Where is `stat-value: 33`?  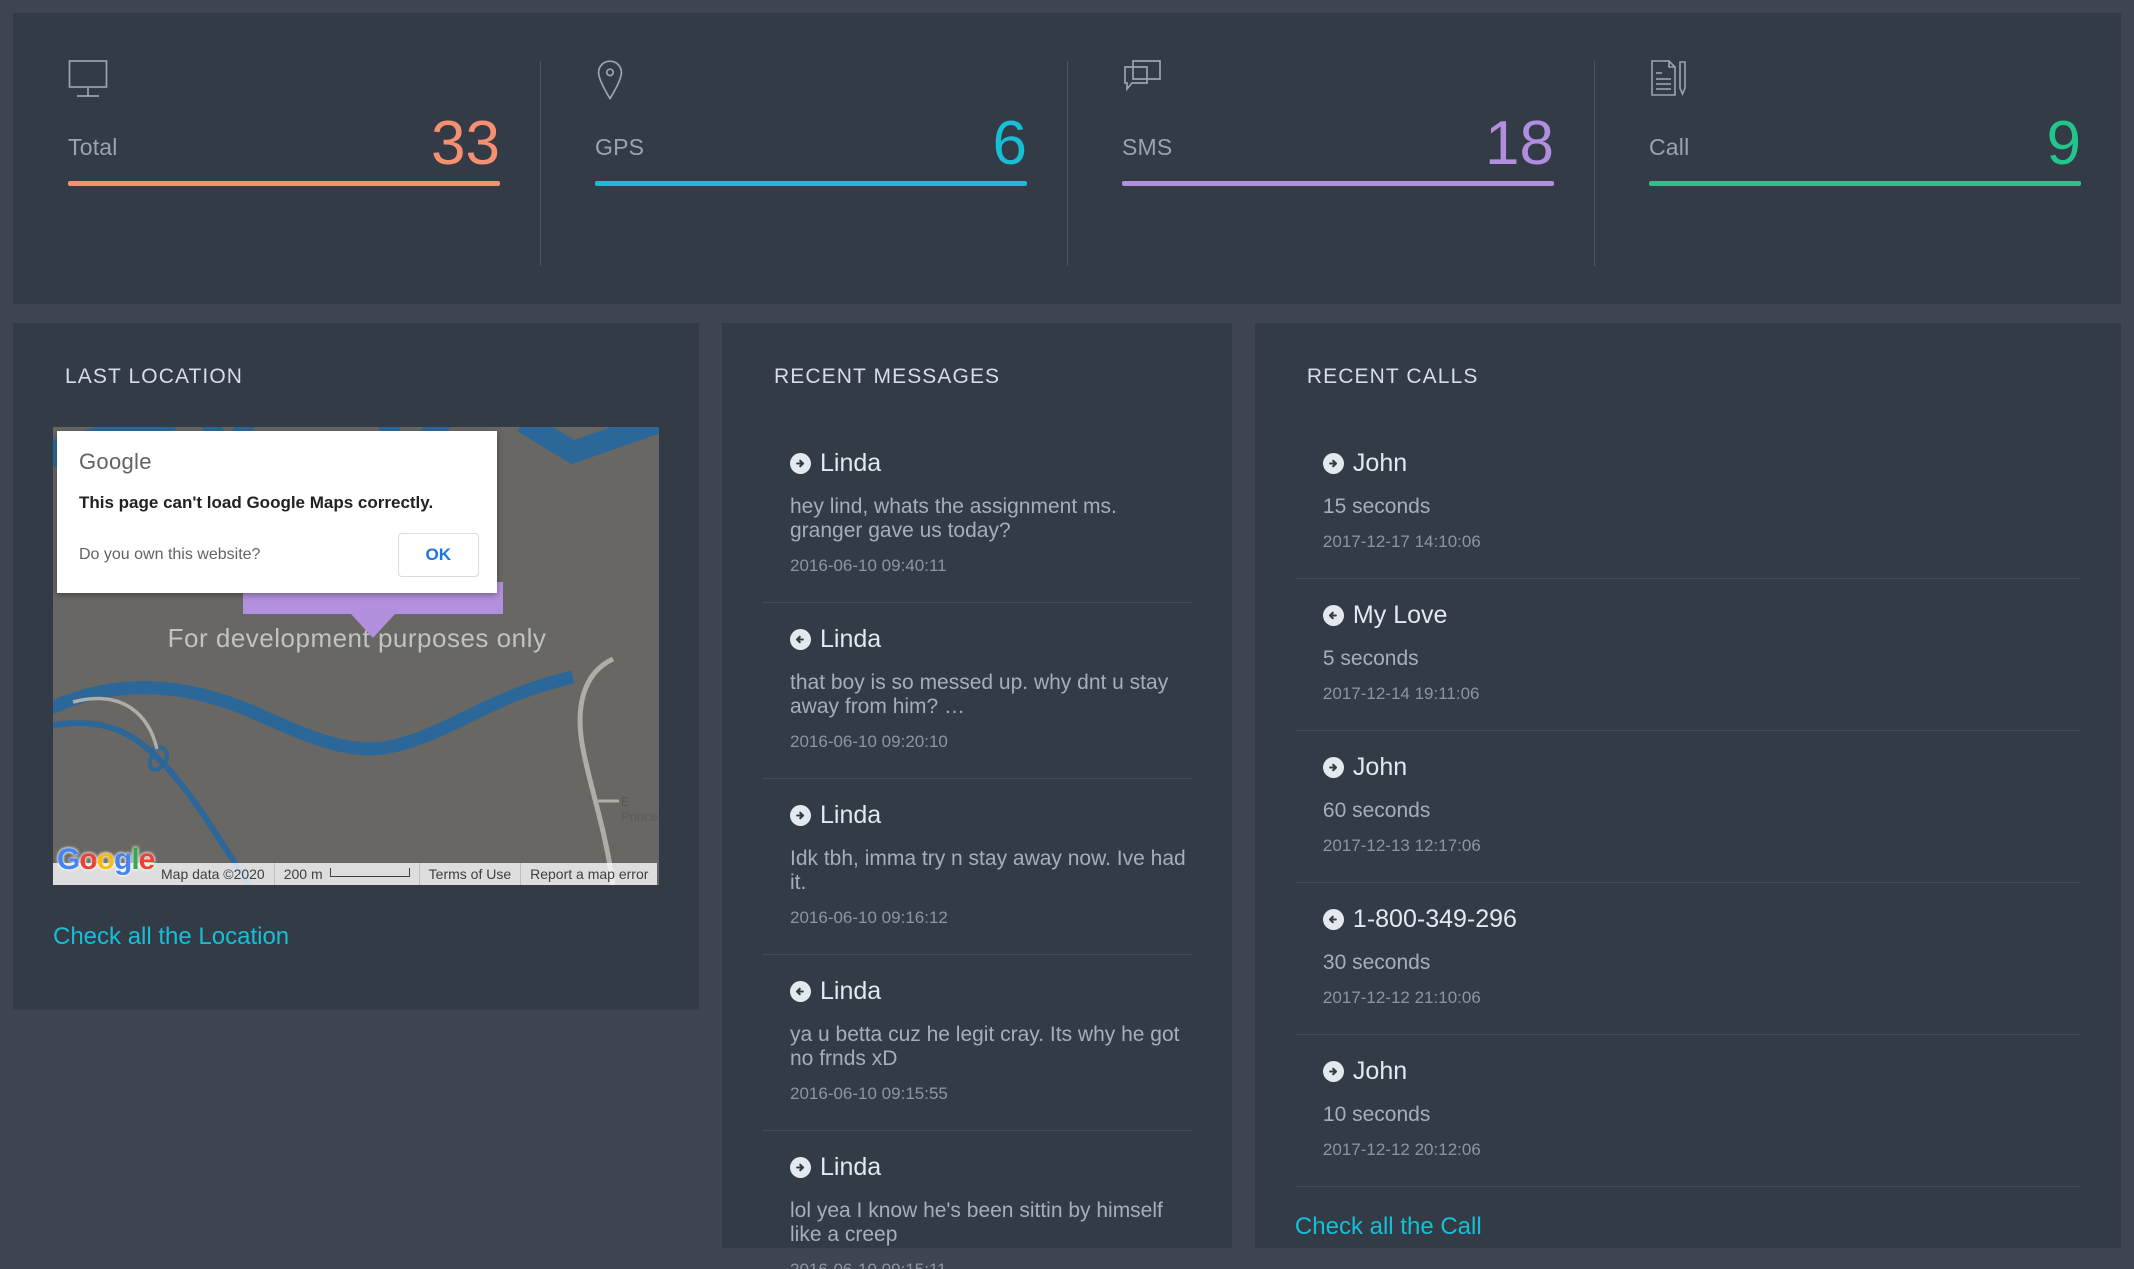 stat-value: 33 is located at coordinates (465, 143).